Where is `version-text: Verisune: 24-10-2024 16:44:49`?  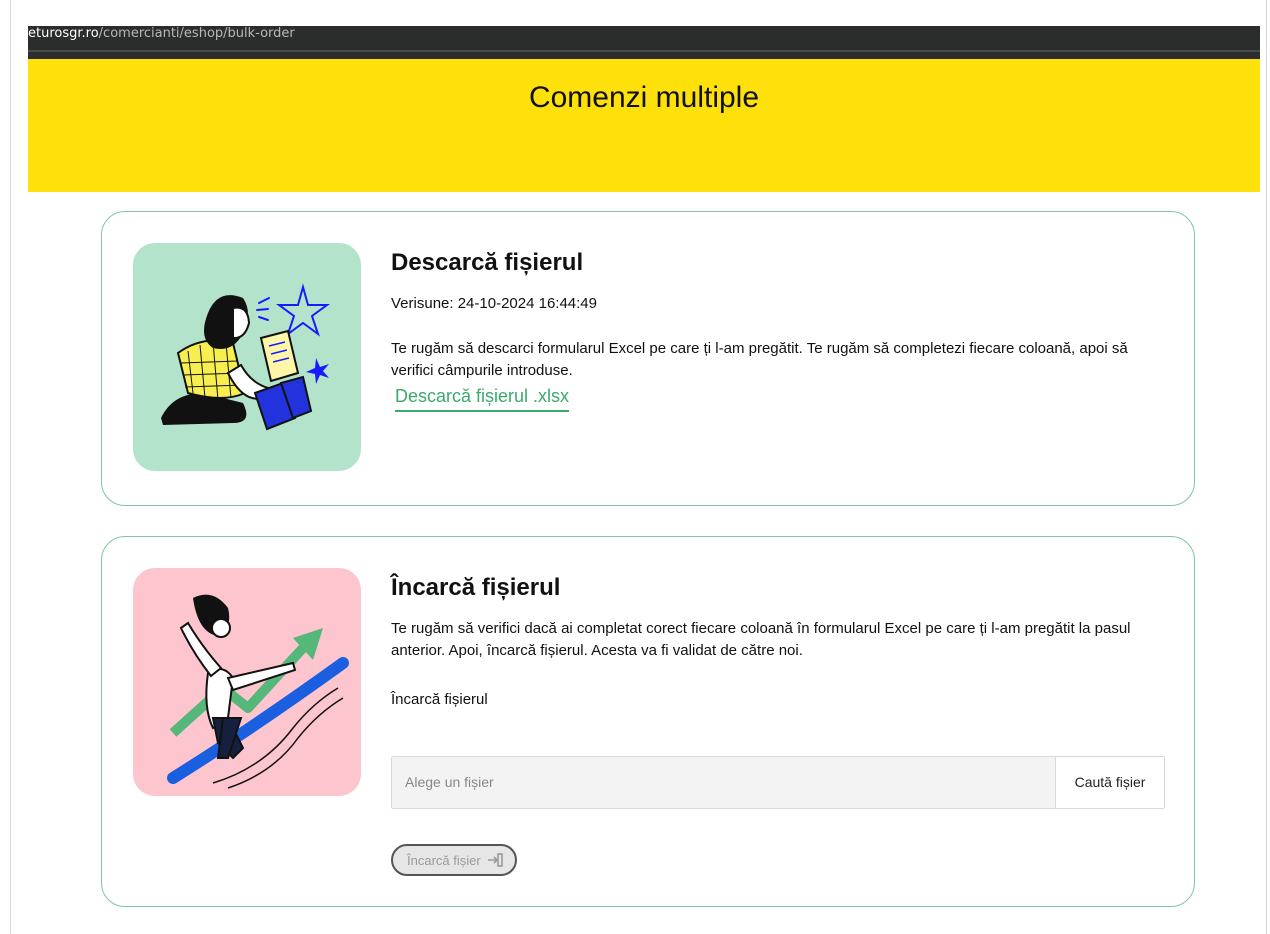 version-text: Verisune: 24-10-2024 16:44:49 is located at coordinates (494, 303).